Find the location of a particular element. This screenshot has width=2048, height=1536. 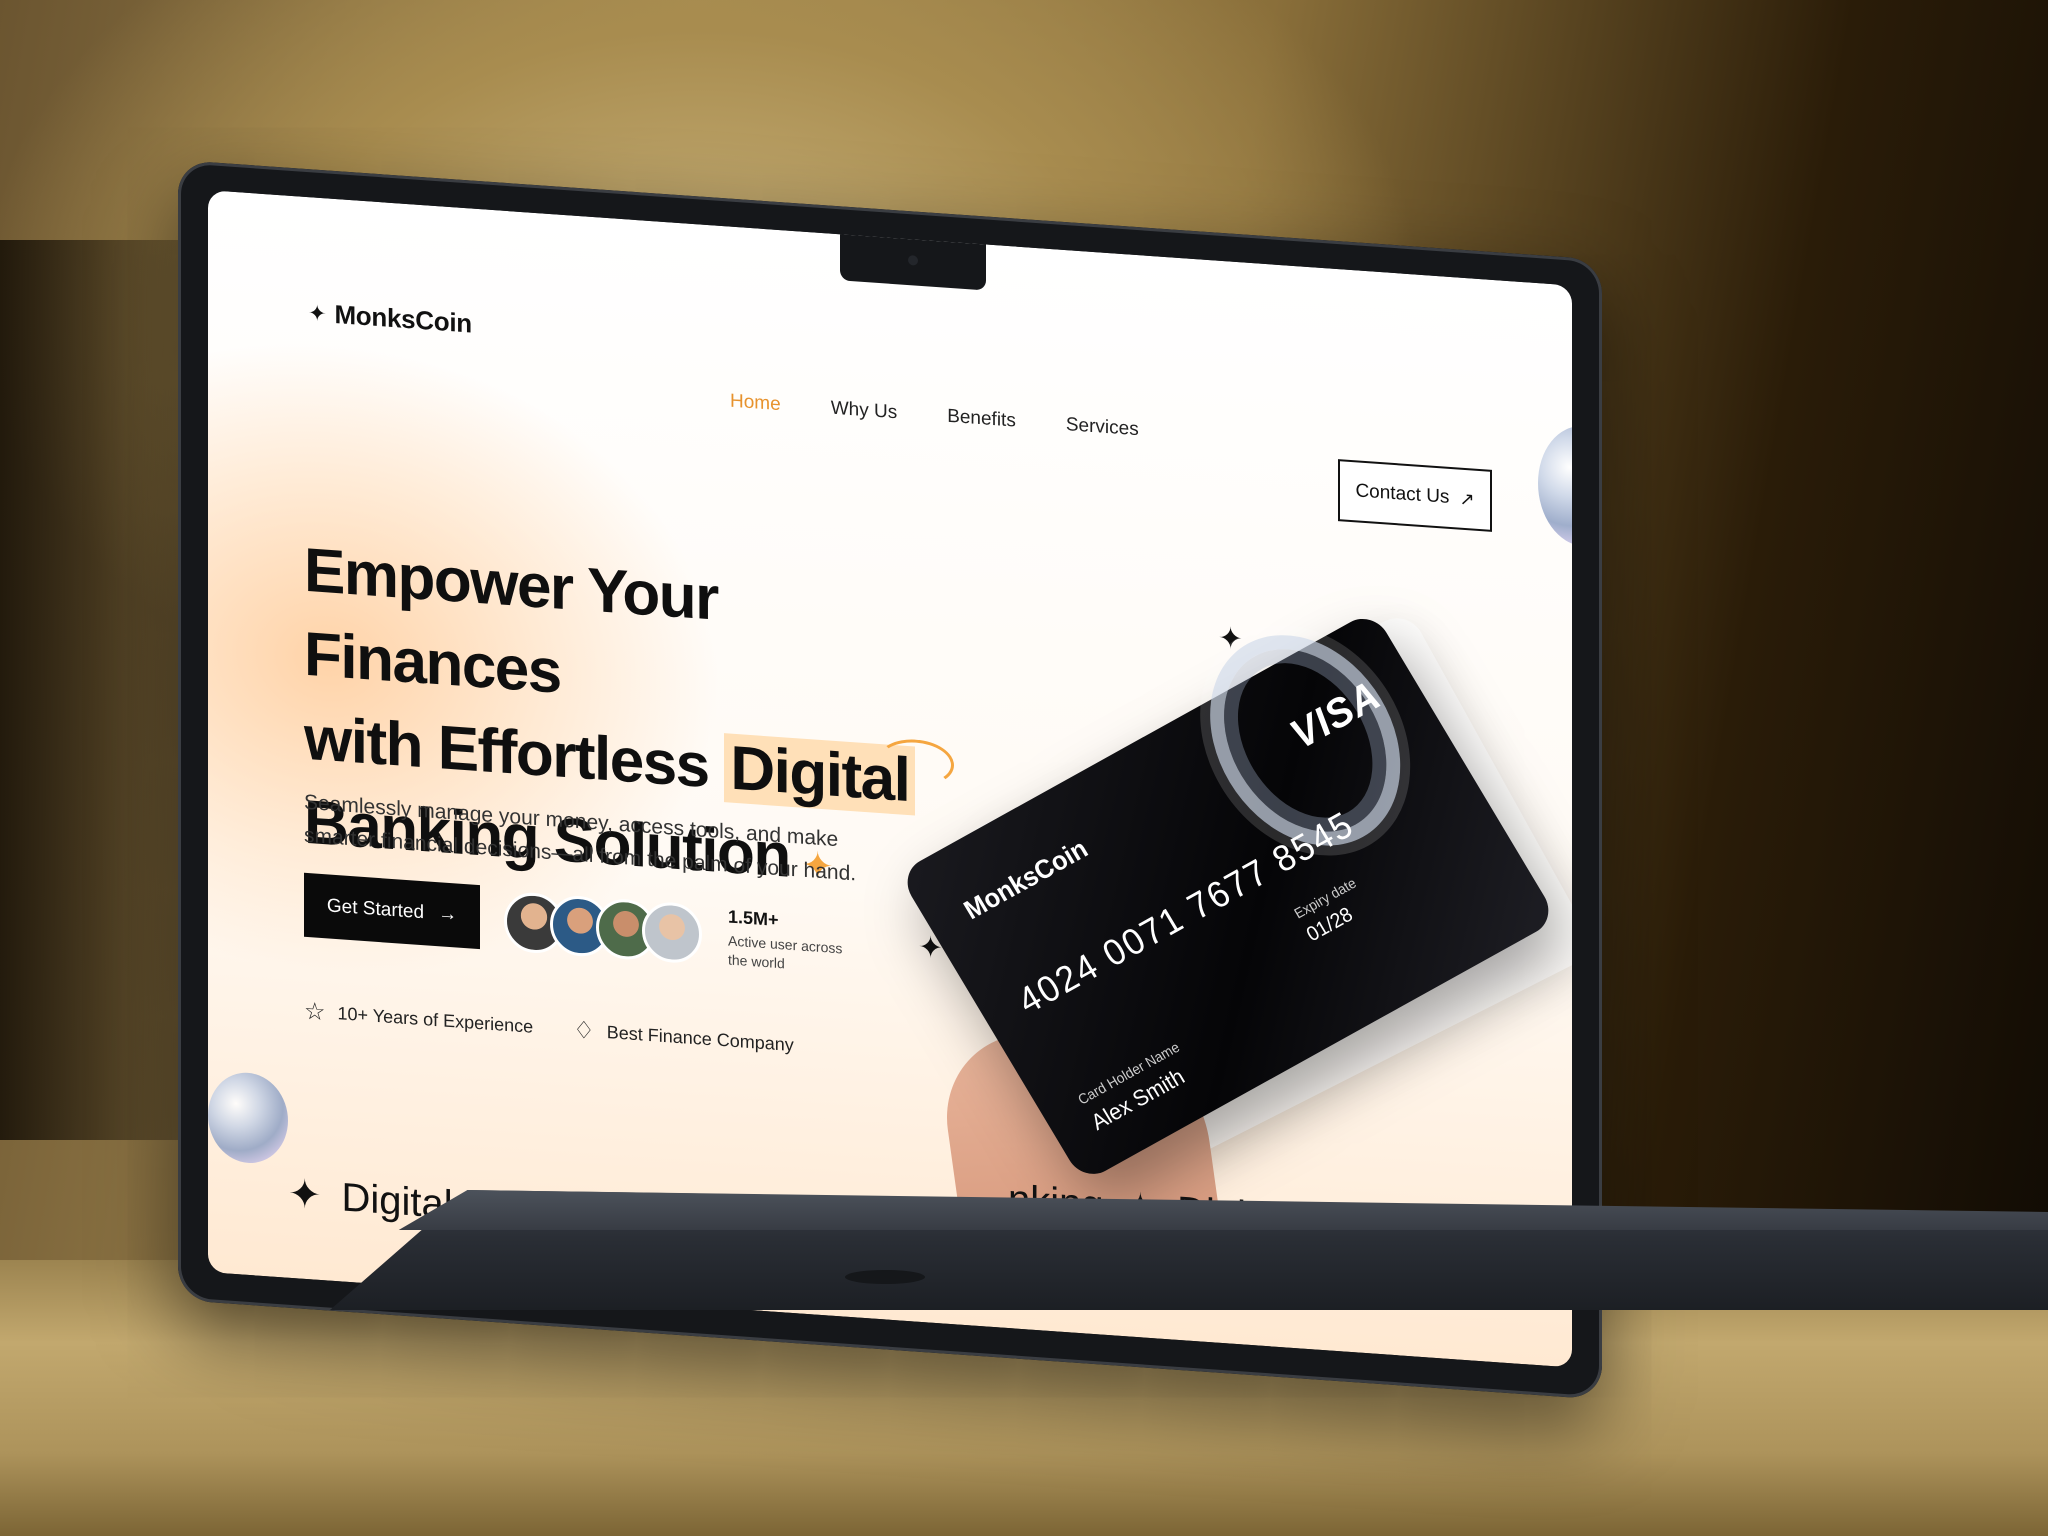

badge-best-company: ♢ Best Finance Company is located at coordinates (683, 1038).